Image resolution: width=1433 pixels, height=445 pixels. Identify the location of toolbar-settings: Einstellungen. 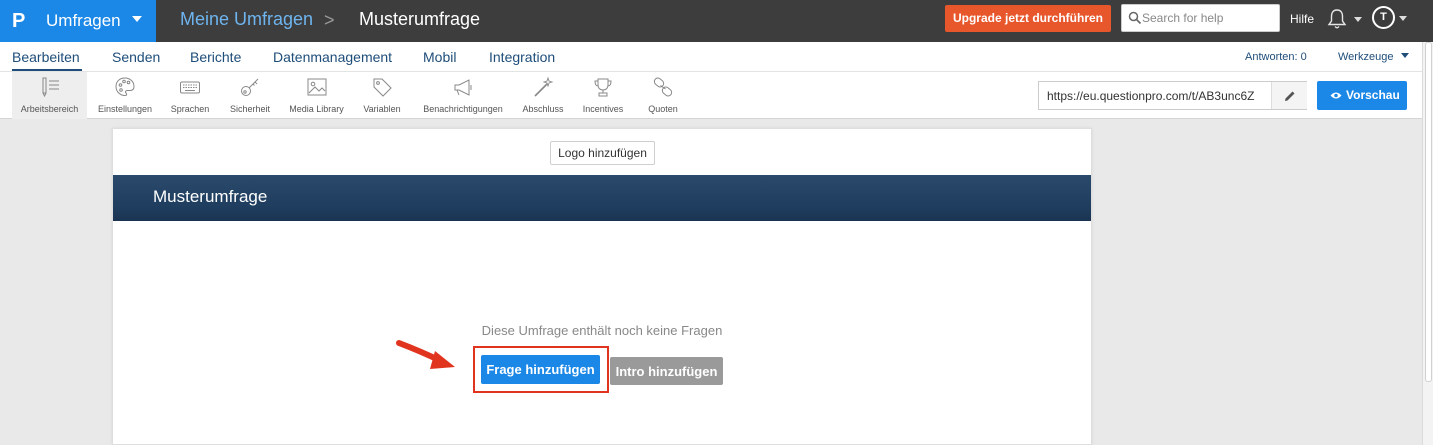
(125, 95).